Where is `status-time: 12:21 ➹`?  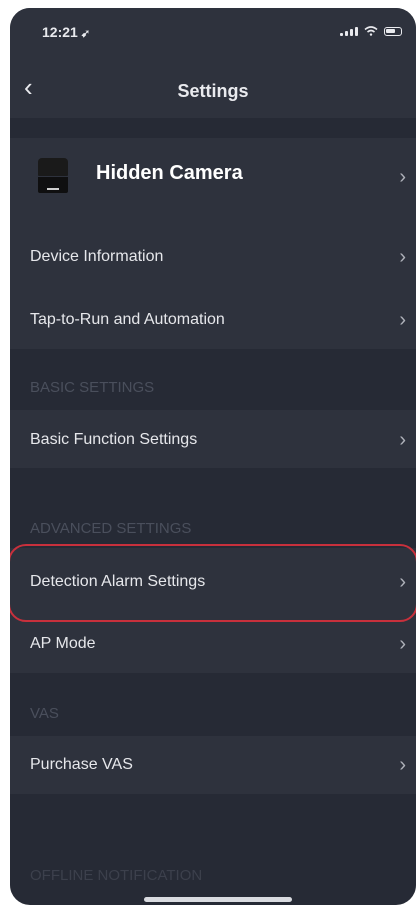
status-time: 12:21 ➹ is located at coordinates (66, 32).